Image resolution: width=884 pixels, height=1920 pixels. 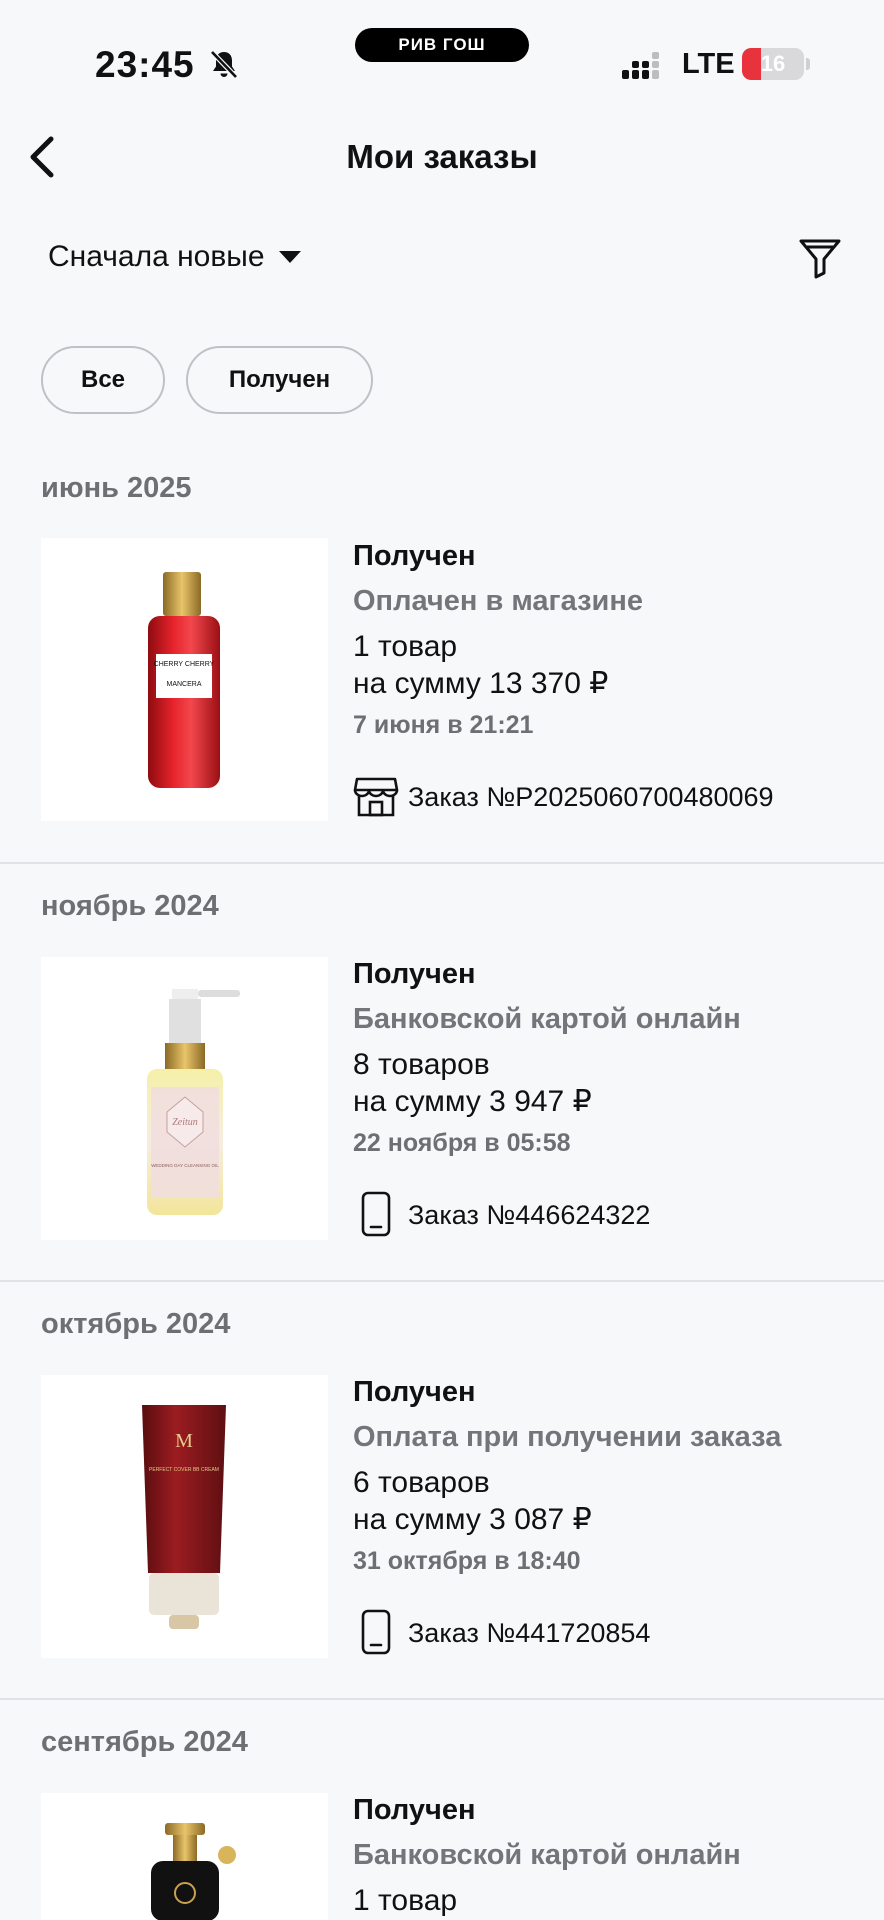 I want to click on order-sum: на сумму 3 947 ₽, so click(x=472, y=1101).